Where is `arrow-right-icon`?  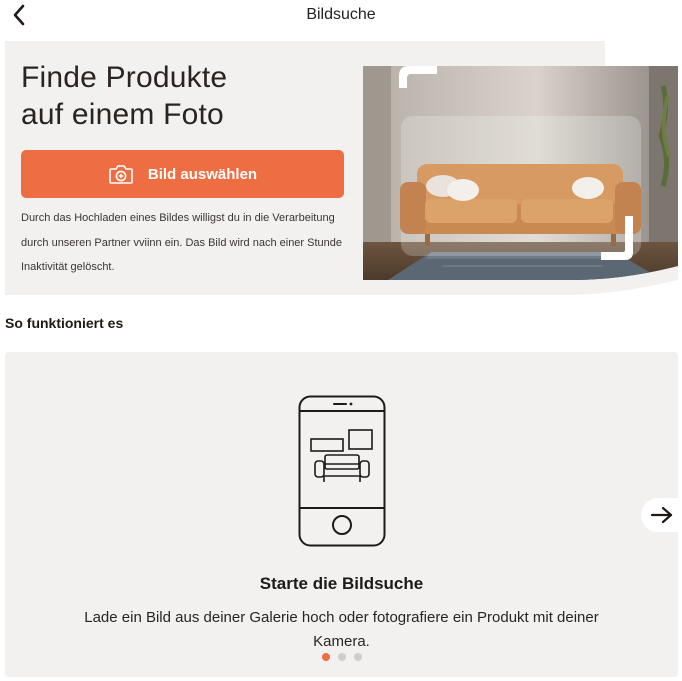 arrow-right-icon is located at coordinates (661, 515).